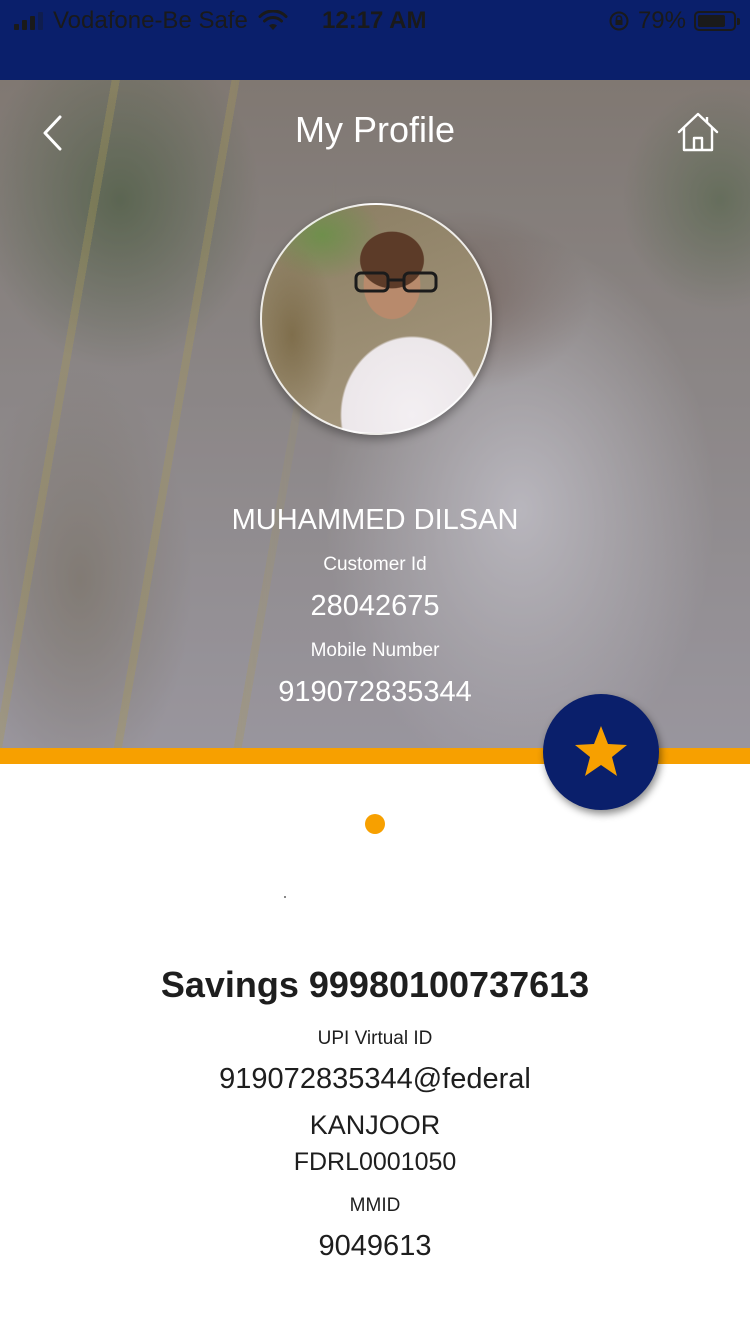  What do you see at coordinates (375, 564) in the screenshot?
I see `customer-id-label: Customer Id` at bounding box center [375, 564].